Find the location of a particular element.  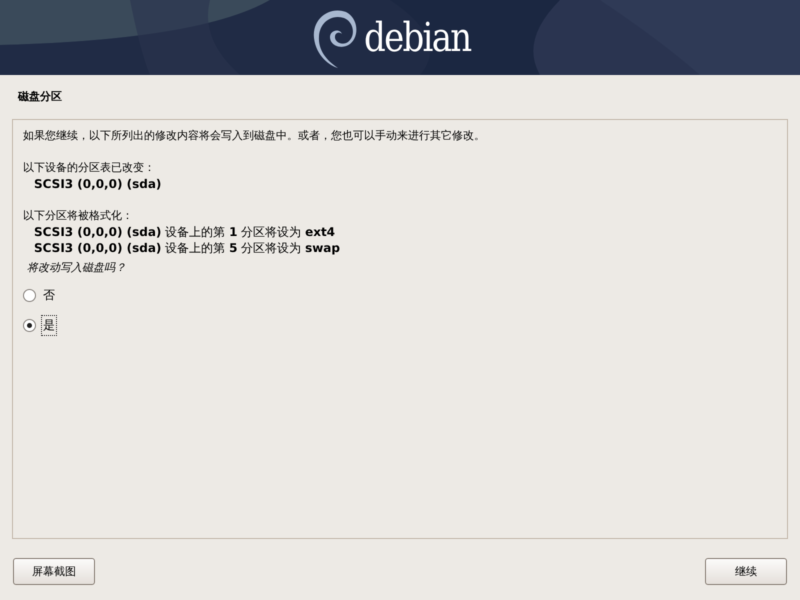

question-text: 将改动写入磁盘吗？ is located at coordinates (77, 268).